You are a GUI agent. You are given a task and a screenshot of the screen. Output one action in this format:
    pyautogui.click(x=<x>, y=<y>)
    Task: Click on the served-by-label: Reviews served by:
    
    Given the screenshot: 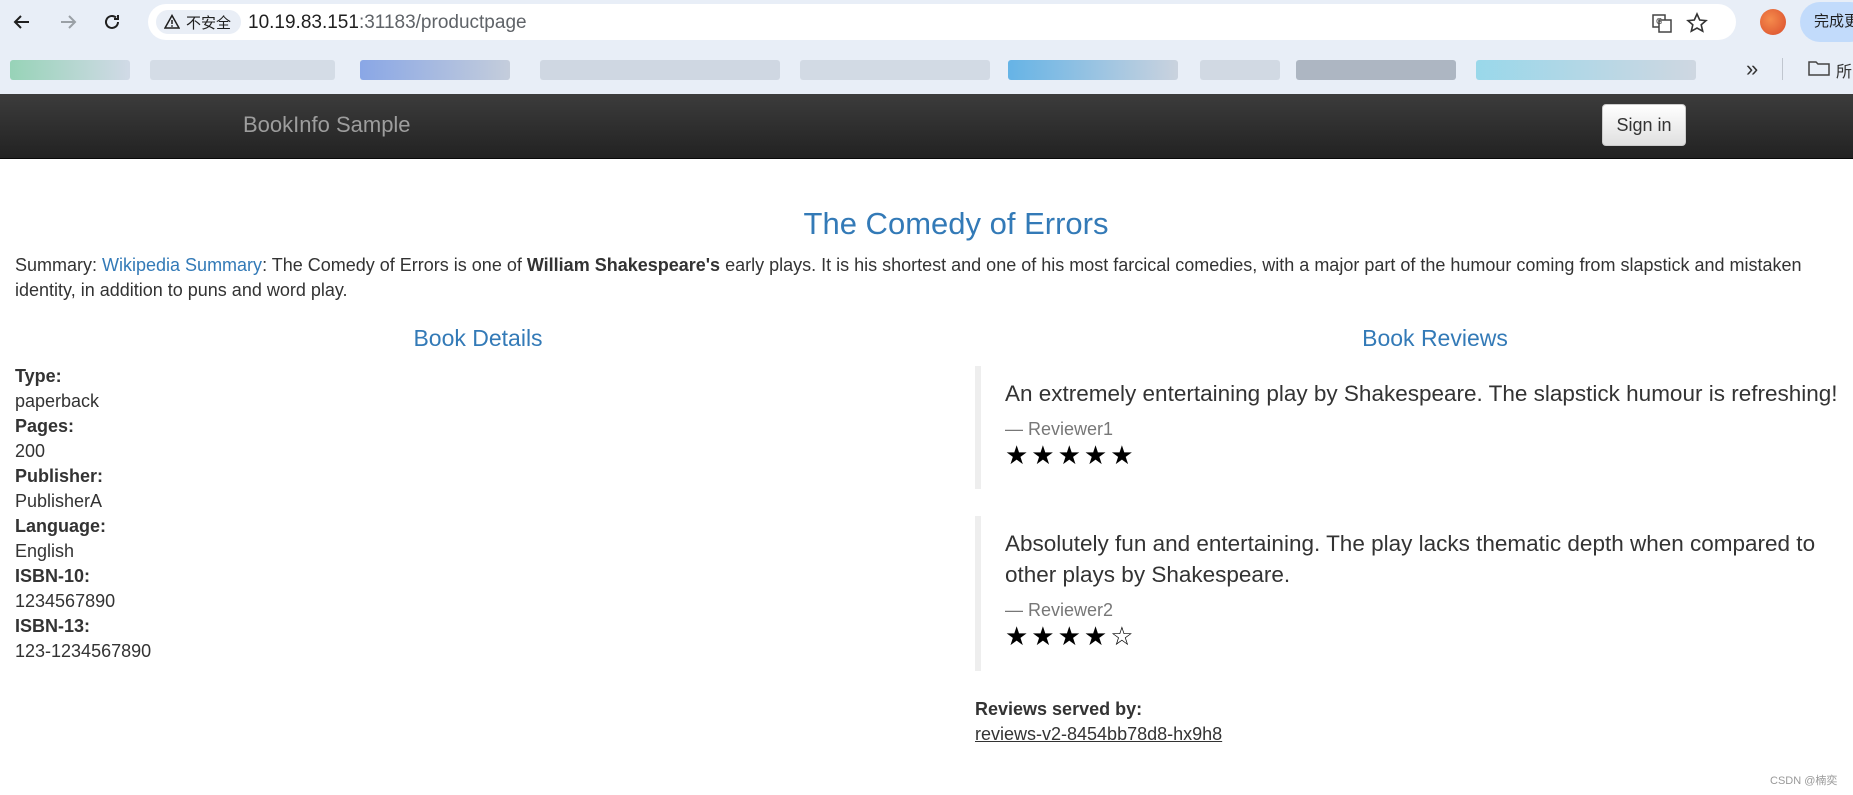 What is the action you would take?
    pyautogui.click(x=1059, y=709)
    